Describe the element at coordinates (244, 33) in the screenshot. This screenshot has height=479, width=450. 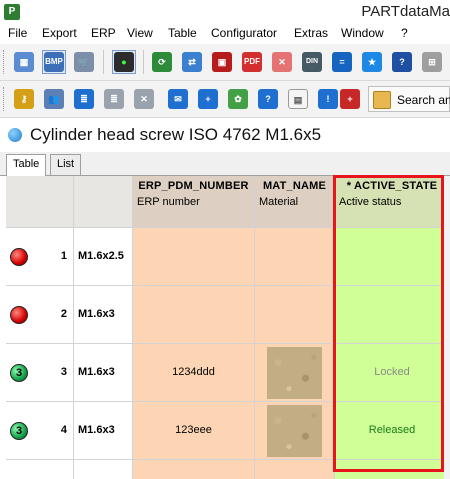
I see `menu-configurator: Configurator` at that location.